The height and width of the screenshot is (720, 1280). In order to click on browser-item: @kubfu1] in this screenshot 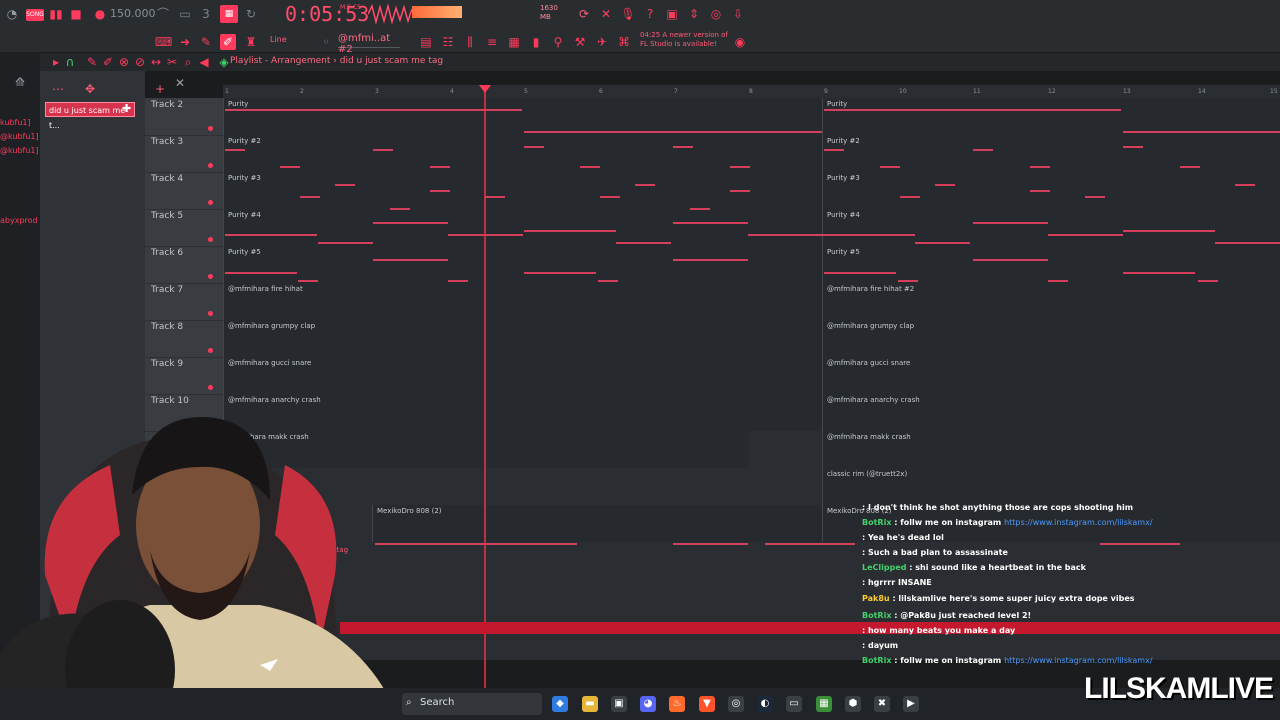, I will do `click(20, 136)`.